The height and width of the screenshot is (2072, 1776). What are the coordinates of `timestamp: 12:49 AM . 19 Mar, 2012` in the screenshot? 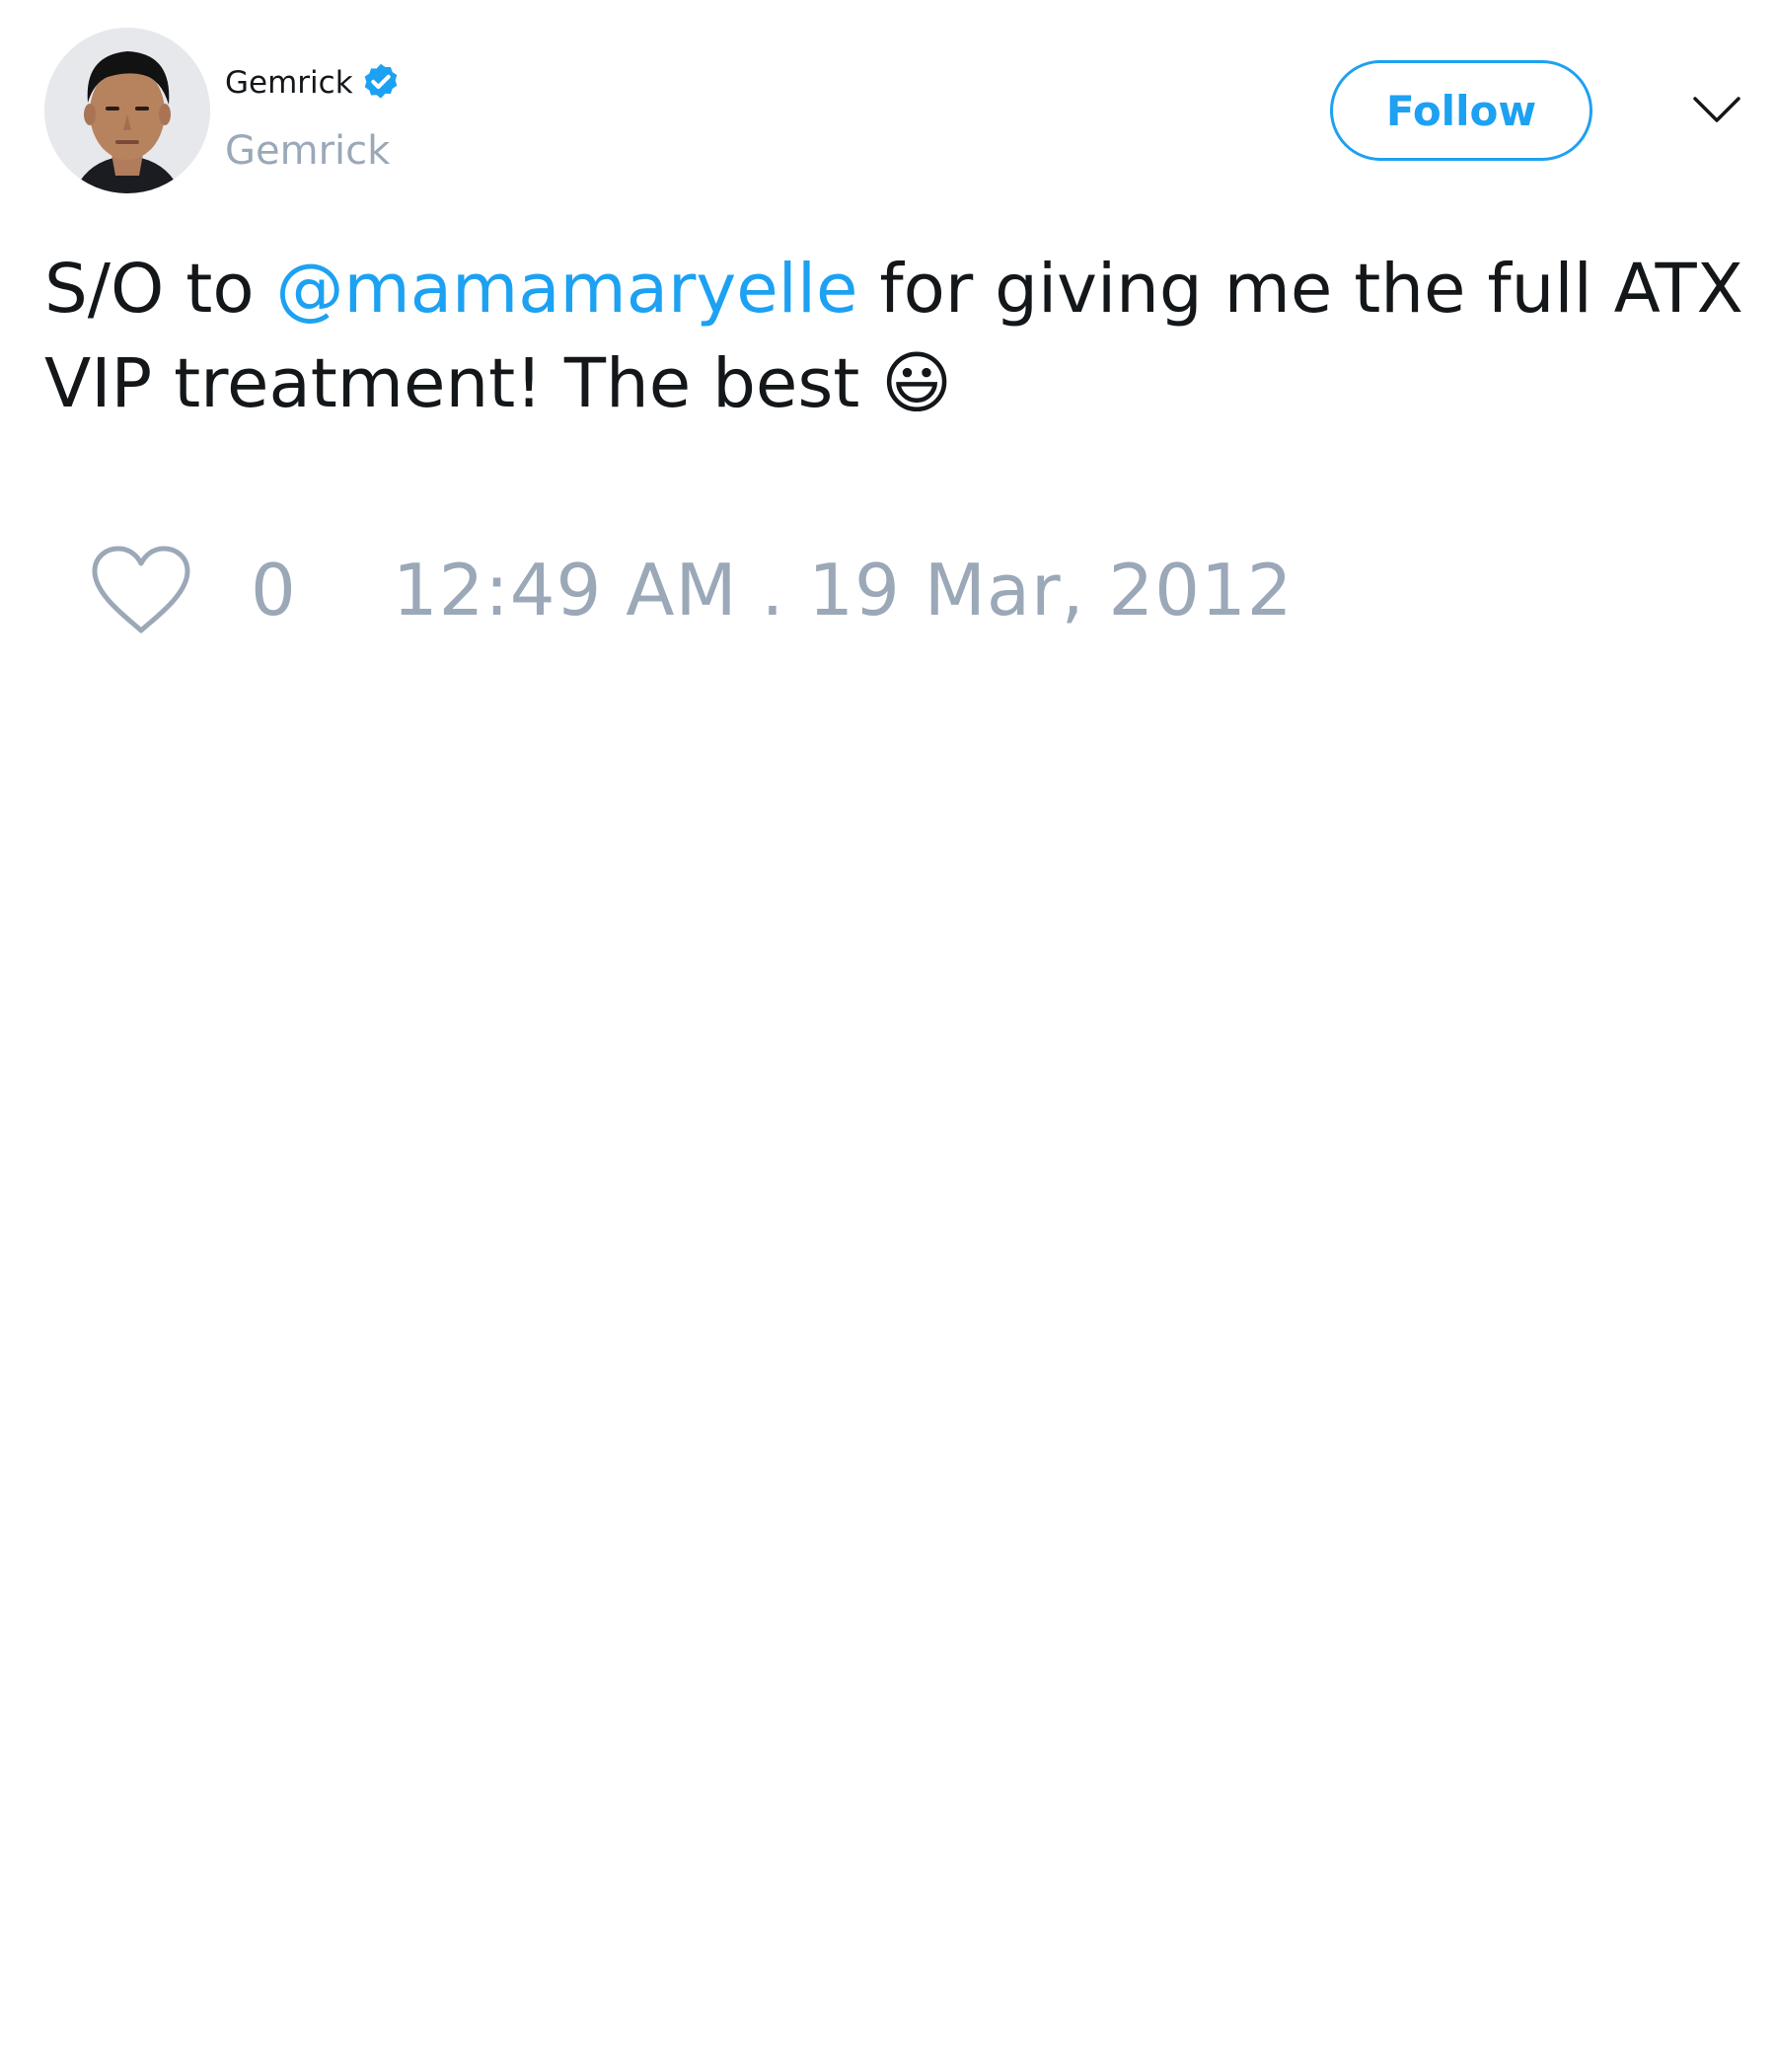 It's located at (844, 590).